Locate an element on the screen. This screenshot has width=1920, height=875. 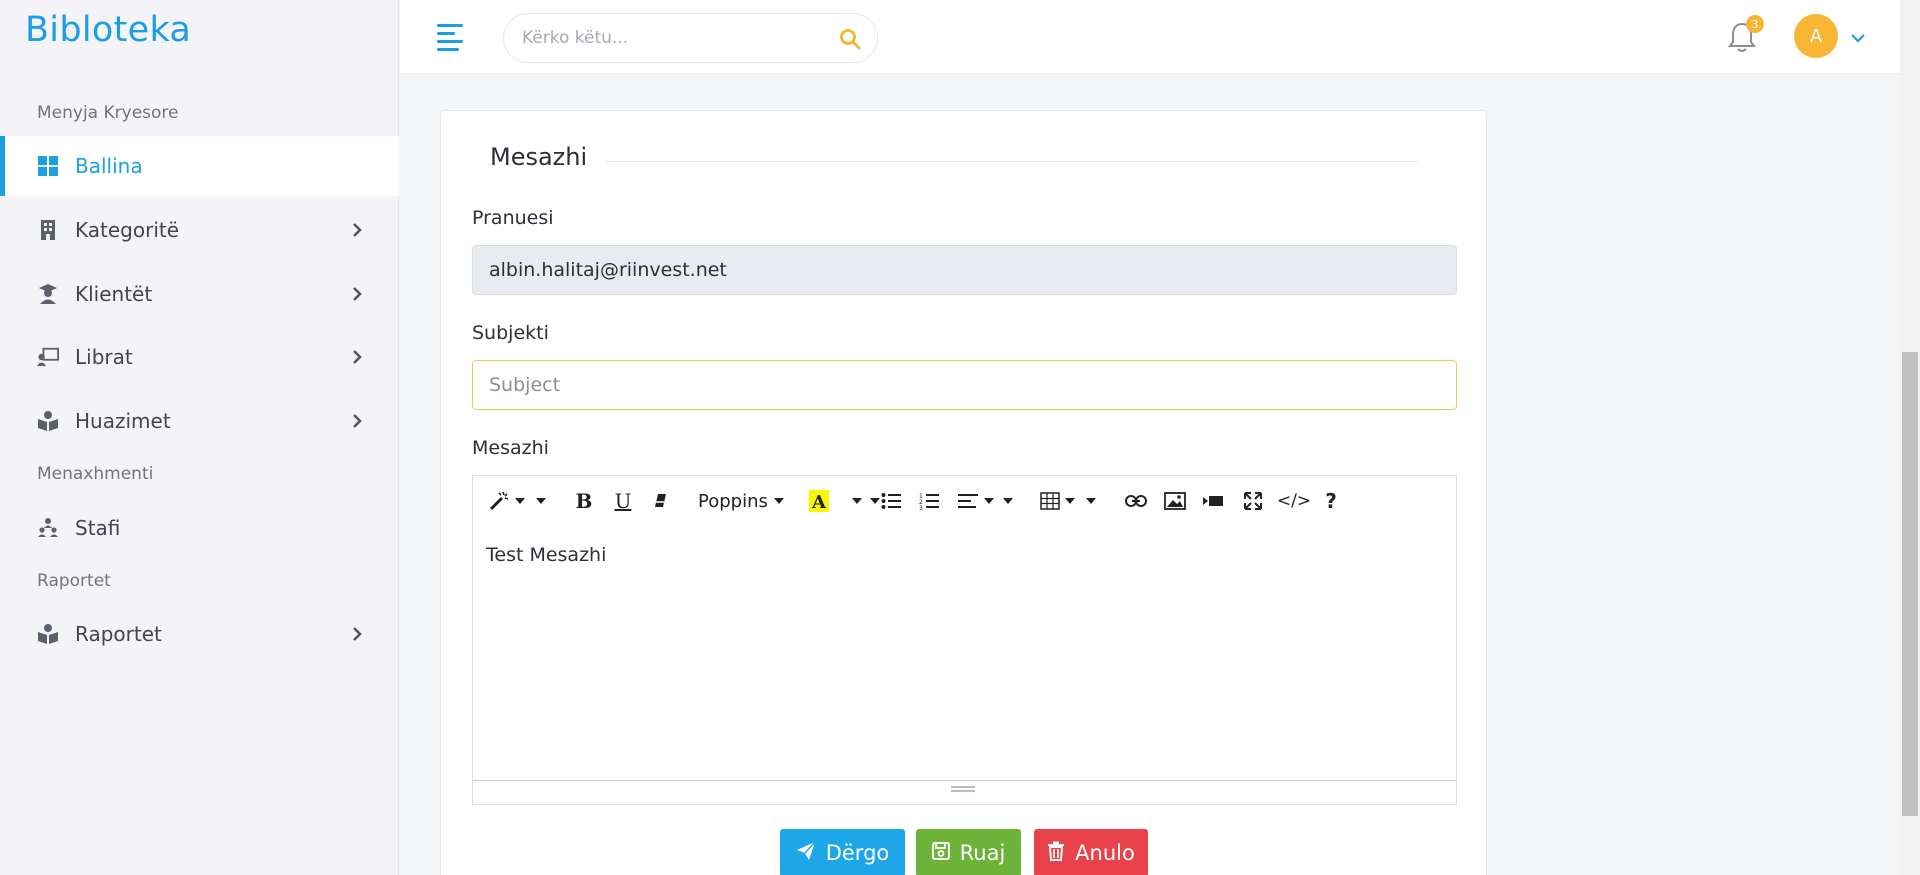
trash-icon is located at coordinates (1056, 853).